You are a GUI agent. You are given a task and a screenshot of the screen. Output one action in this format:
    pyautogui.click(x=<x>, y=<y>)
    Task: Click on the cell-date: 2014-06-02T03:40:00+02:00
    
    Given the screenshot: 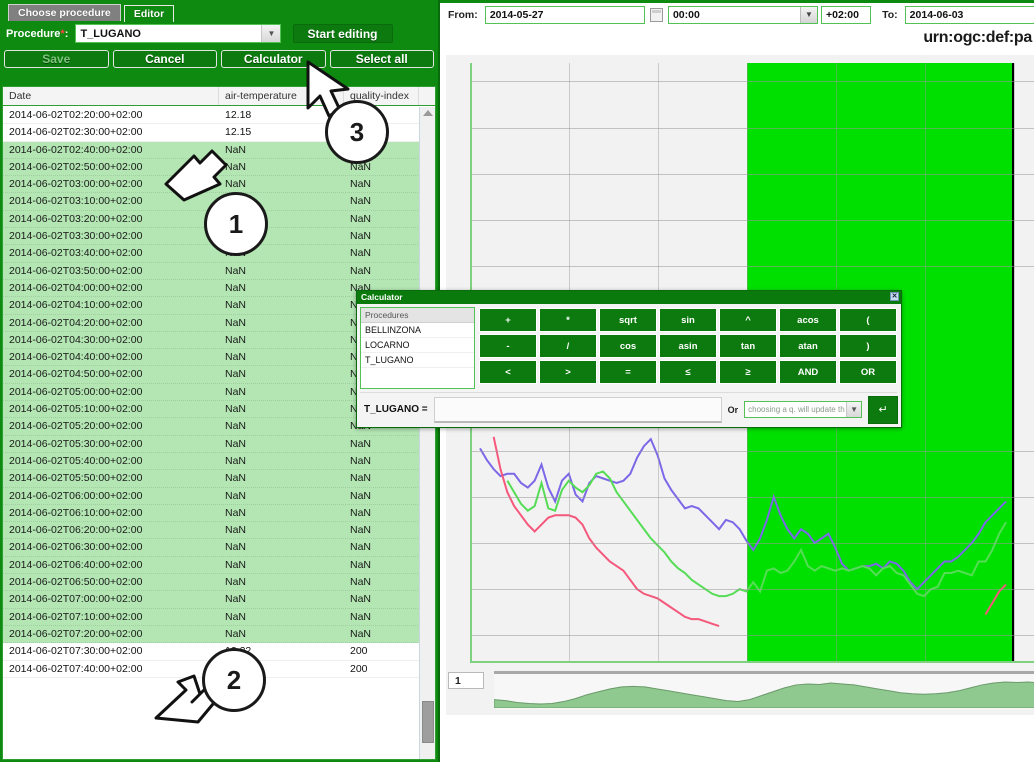 What is the action you would take?
    pyautogui.click(x=76, y=253)
    